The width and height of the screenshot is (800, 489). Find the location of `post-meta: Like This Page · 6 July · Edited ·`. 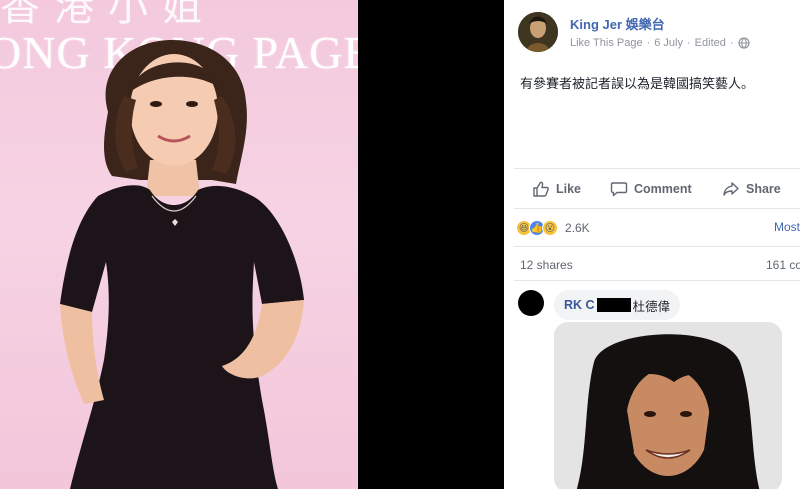

post-meta: Like This Page · 6 July · Edited · is located at coordinates (660, 43).